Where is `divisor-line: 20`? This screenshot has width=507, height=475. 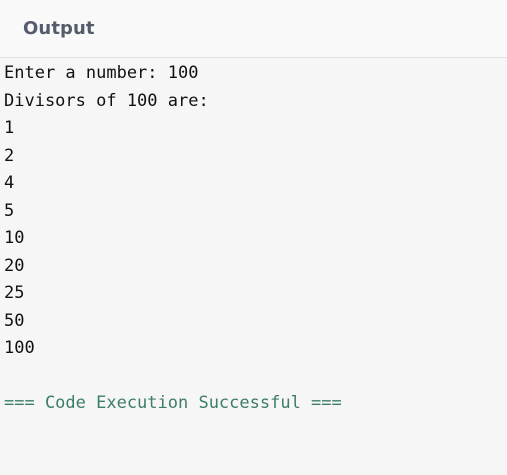 divisor-line: 20 is located at coordinates (14, 265).